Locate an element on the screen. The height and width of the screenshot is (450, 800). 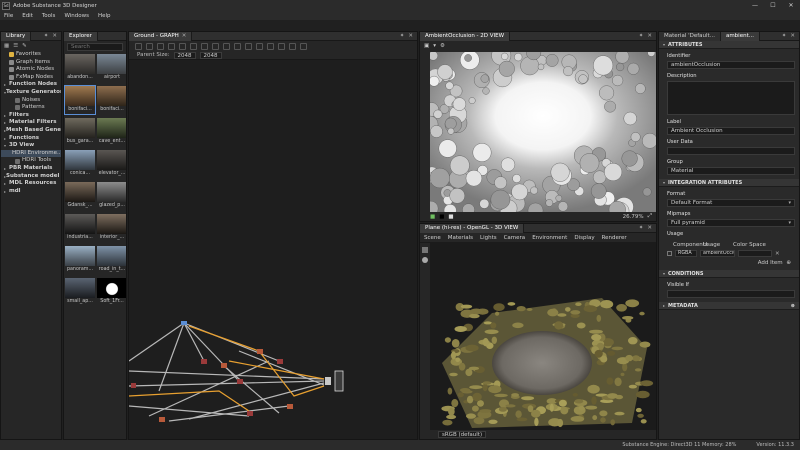
library-item: Atomic Nodes is located at coordinates (31, 70).